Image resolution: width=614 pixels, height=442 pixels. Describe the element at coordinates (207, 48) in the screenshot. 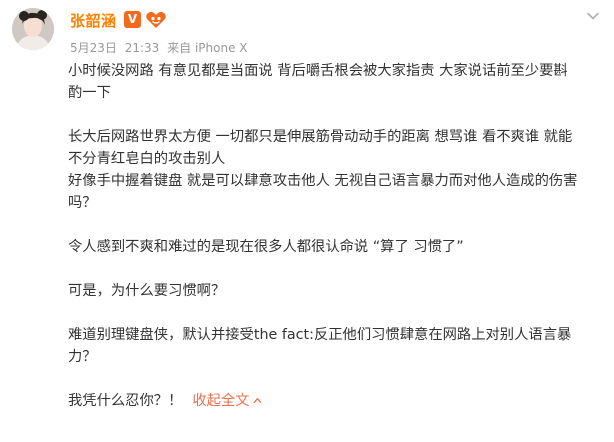

I see `post-source: 来自 iPhone X` at that location.